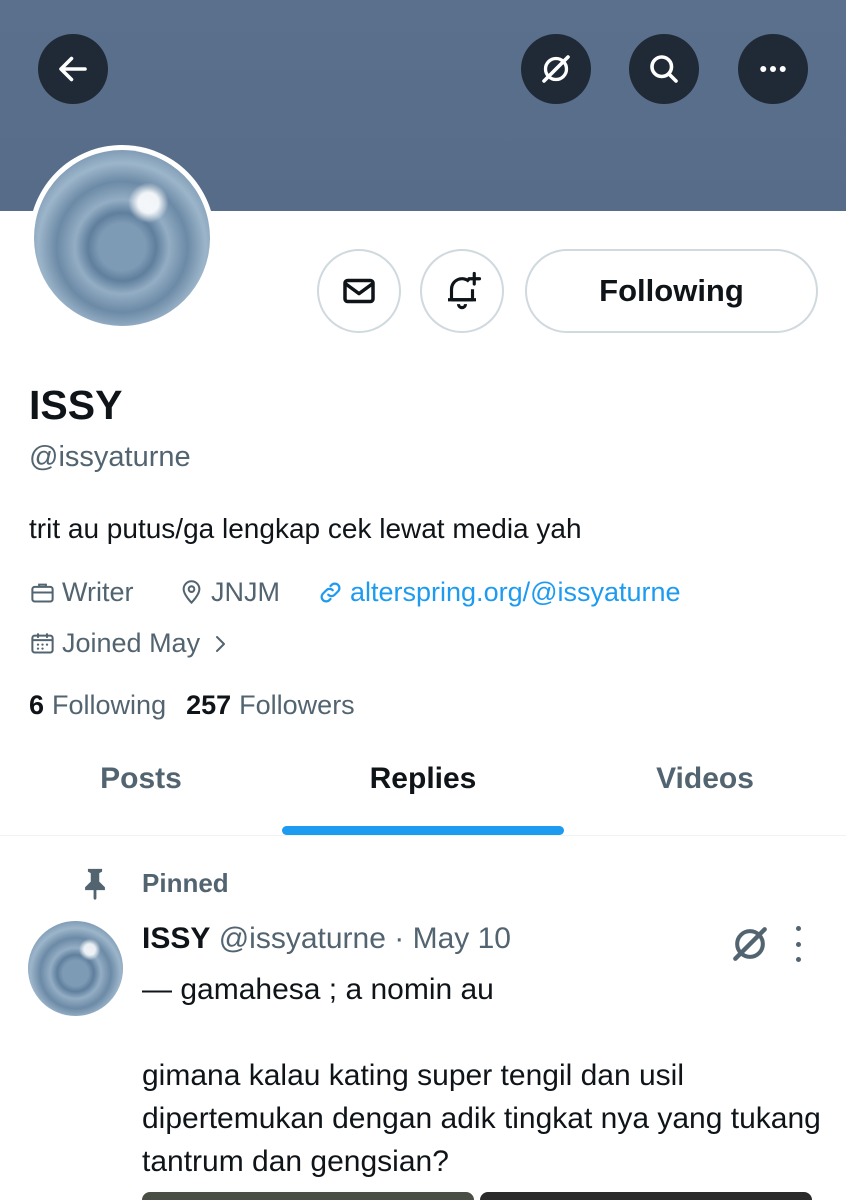 The height and width of the screenshot is (1200, 846). I want to click on tabs-divider, so click(423, 835).